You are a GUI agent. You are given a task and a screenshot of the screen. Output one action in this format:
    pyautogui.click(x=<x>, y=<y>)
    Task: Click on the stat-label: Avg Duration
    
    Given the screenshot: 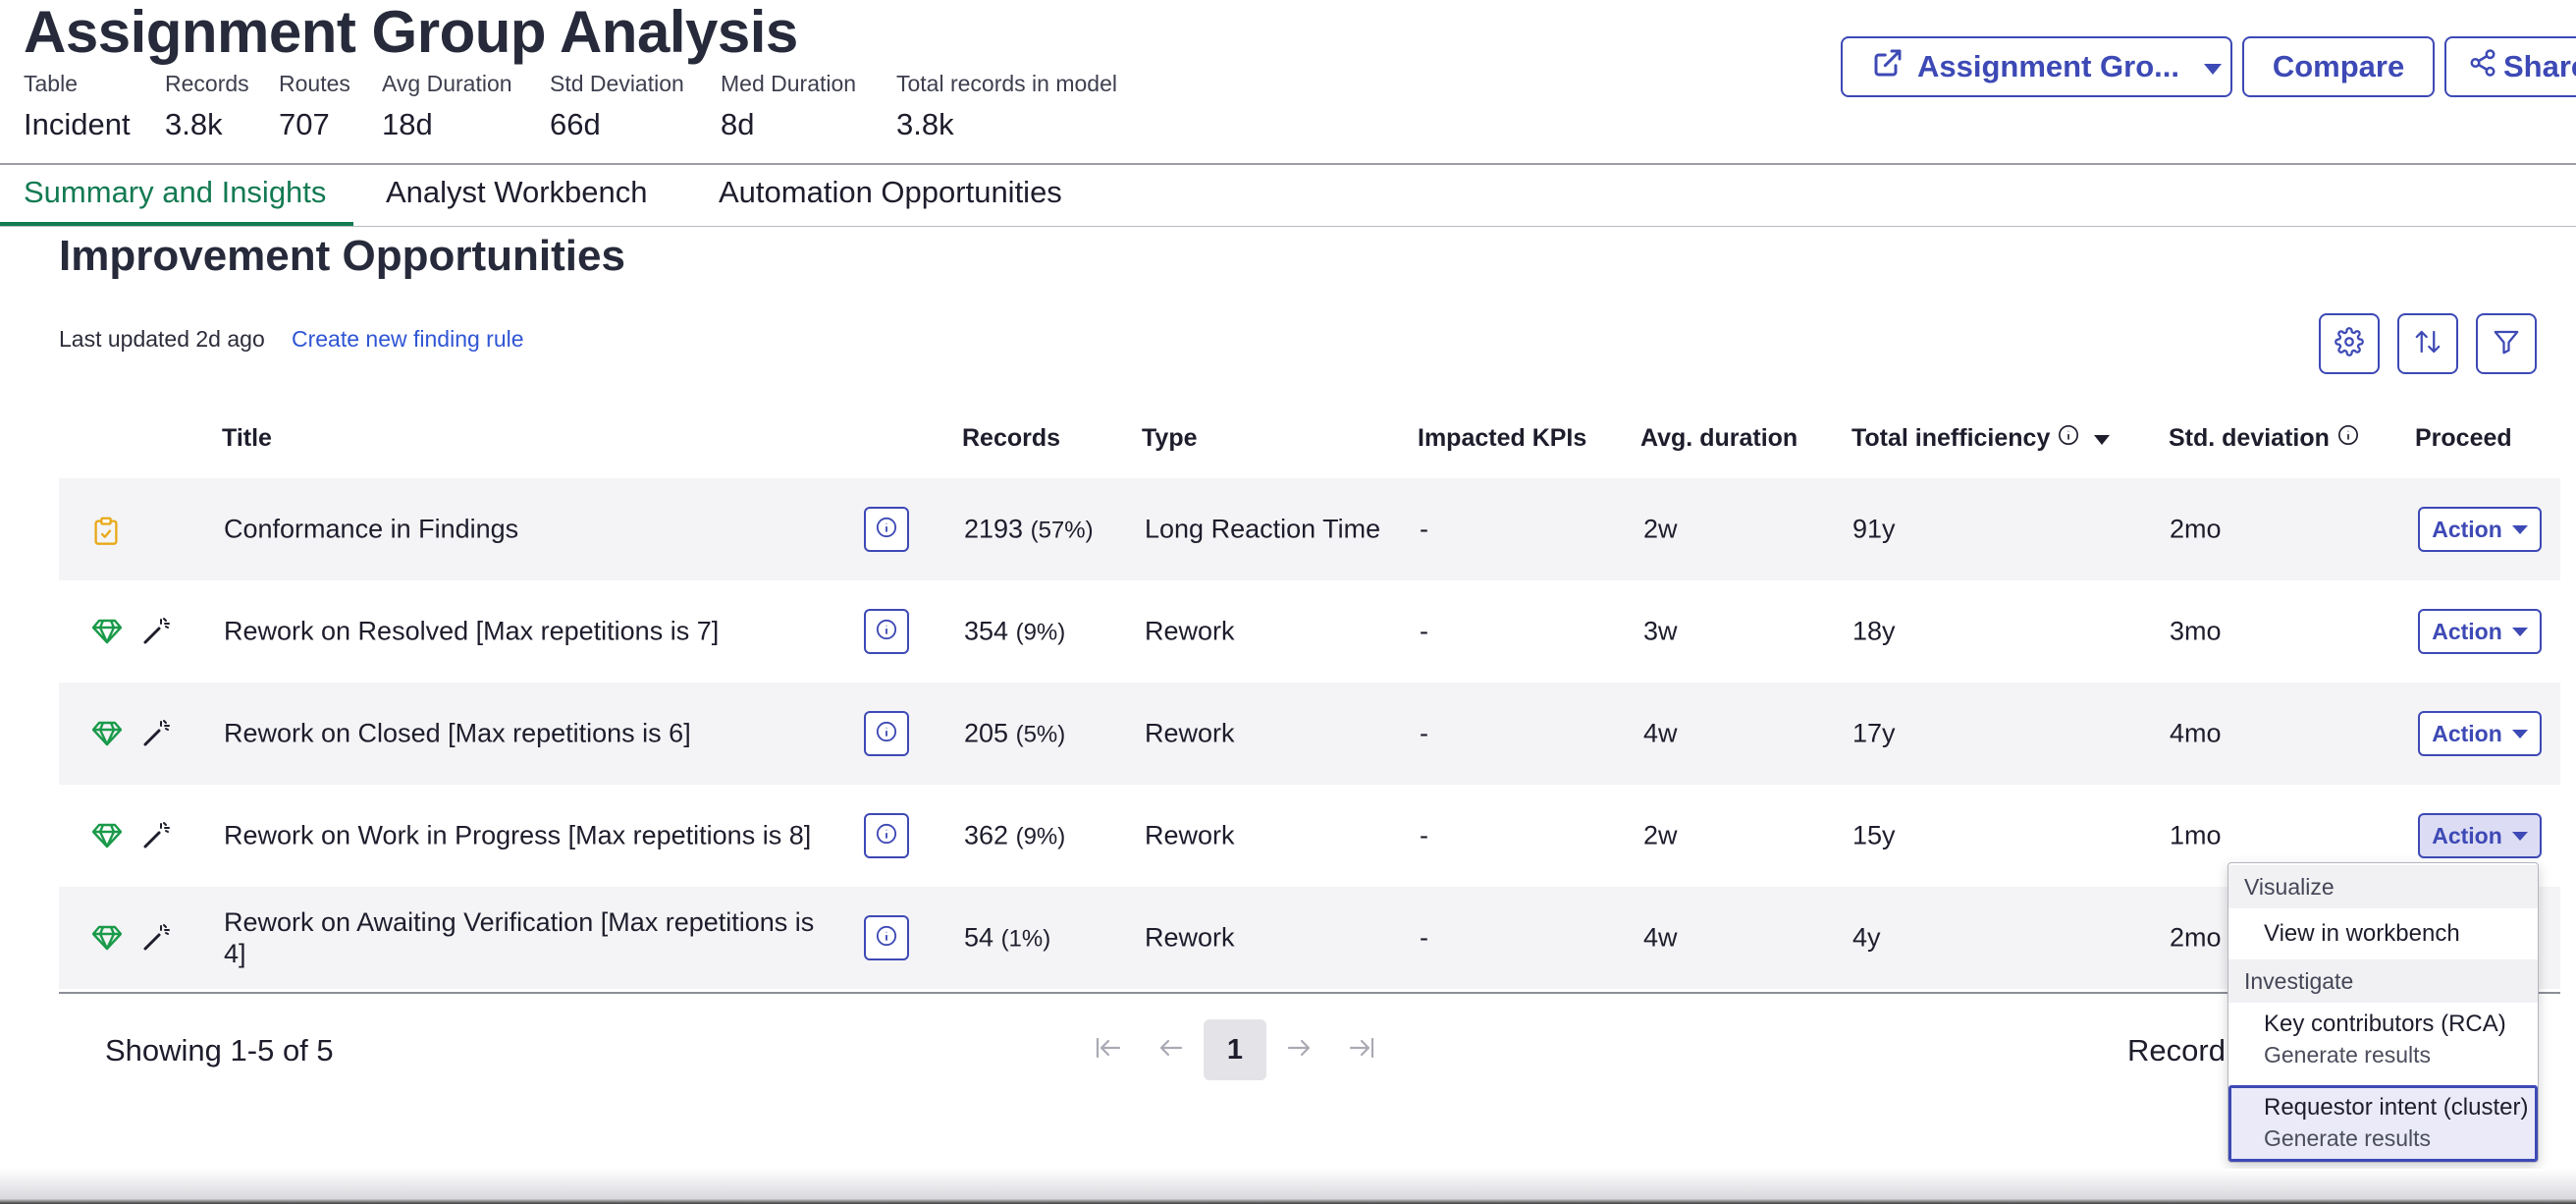 What is the action you would take?
    pyautogui.click(x=447, y=84)
    